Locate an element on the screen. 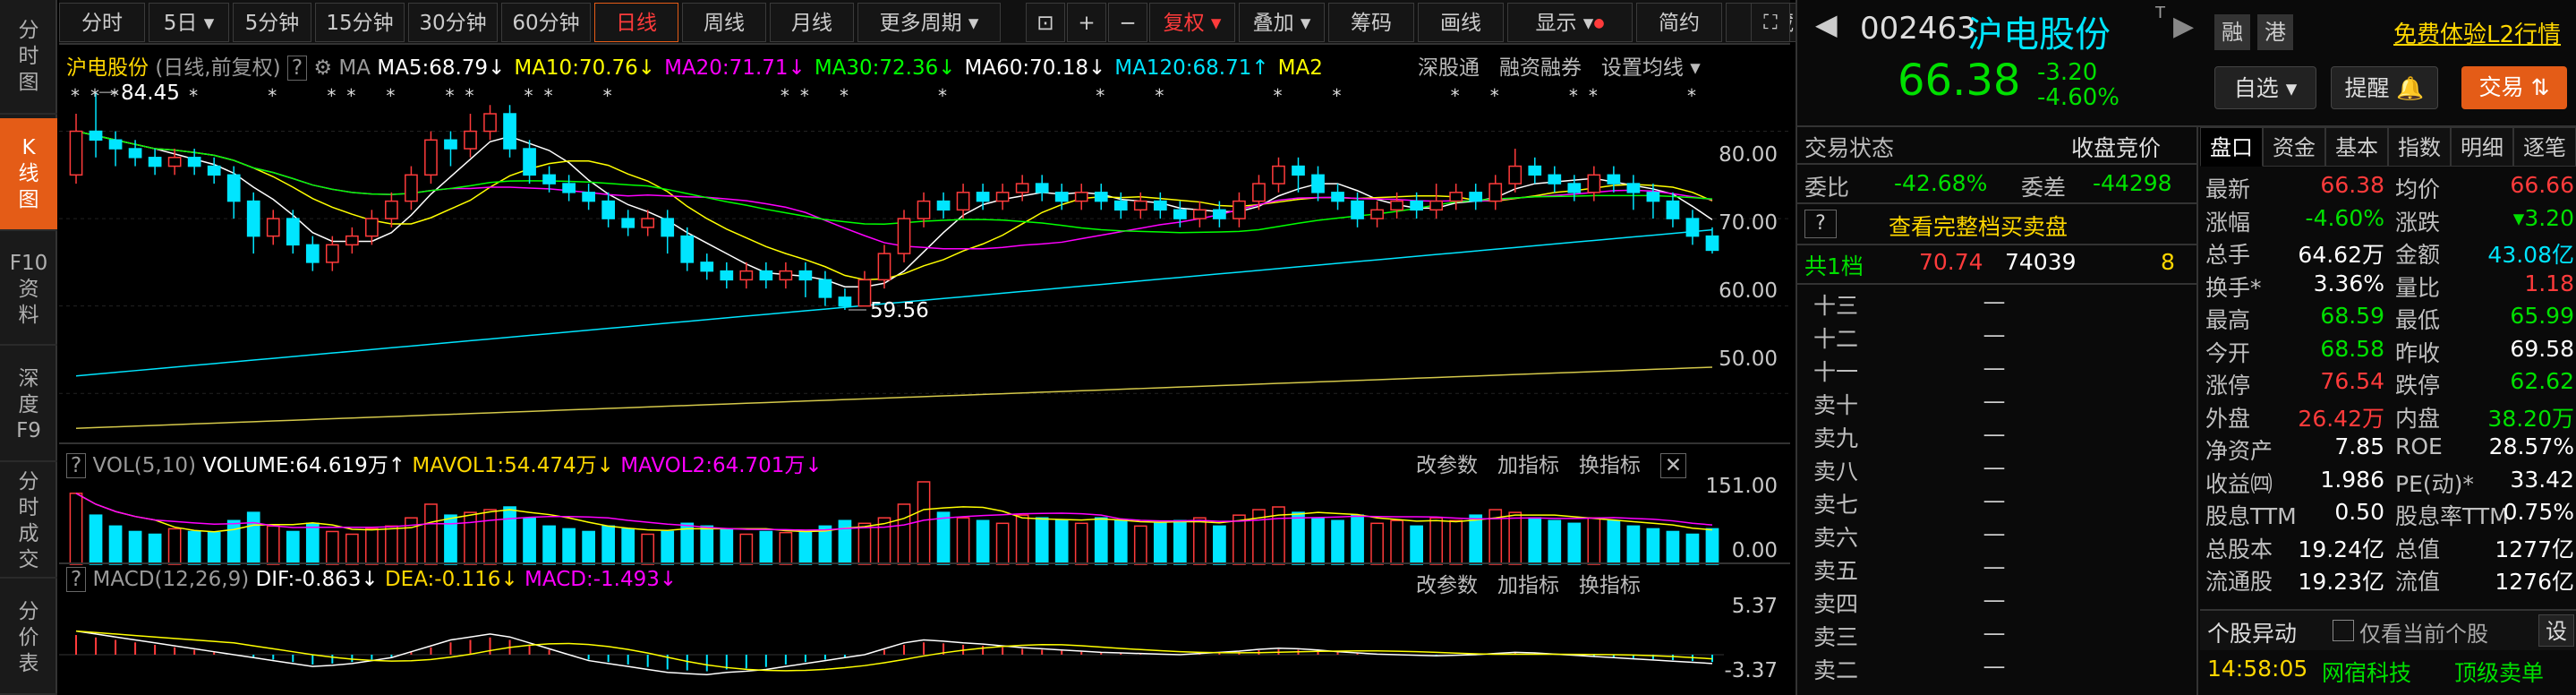 This screenshot has height=695, width=2576. period-tab-15min: 15分钟 is located at coordinates (360, 22).